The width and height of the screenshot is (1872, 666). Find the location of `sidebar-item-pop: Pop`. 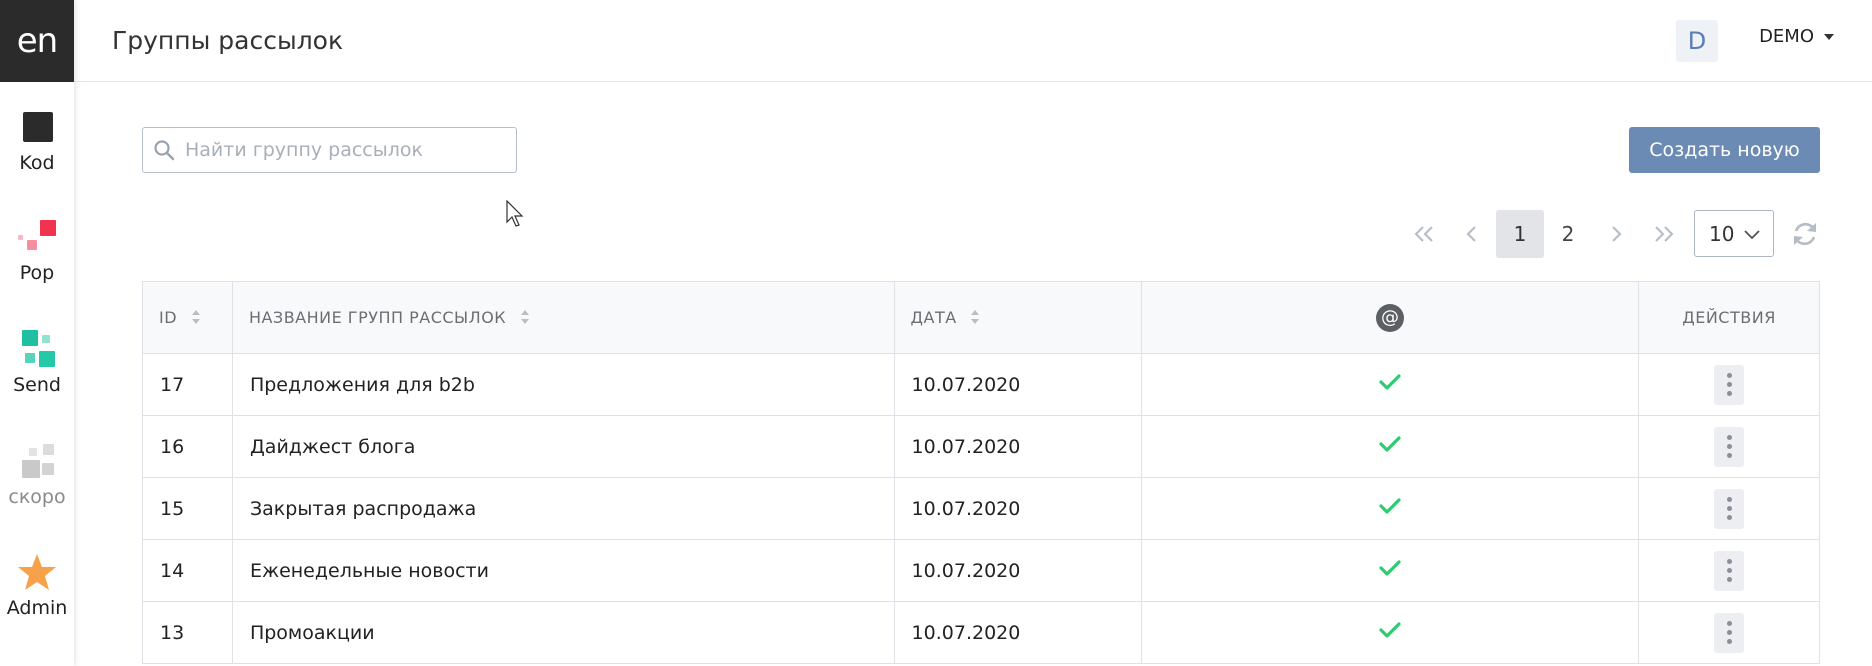

sidebar-item-pop: Pop is located at coordinates (37, 251).